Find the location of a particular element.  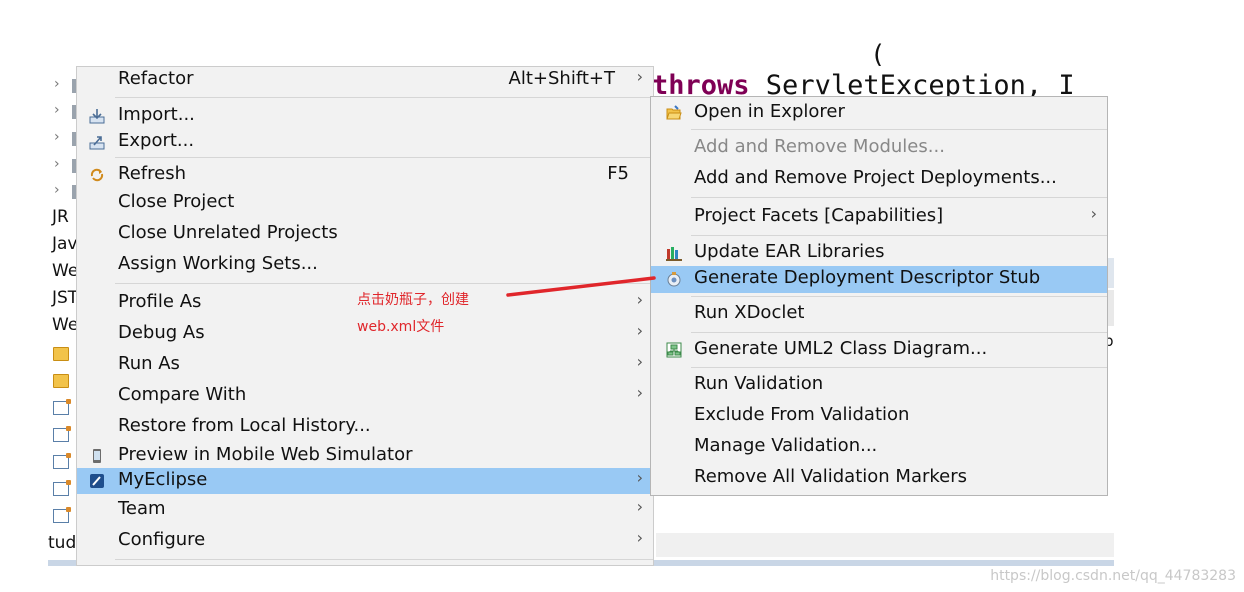

export-icon is located at coordinates (97, 142).